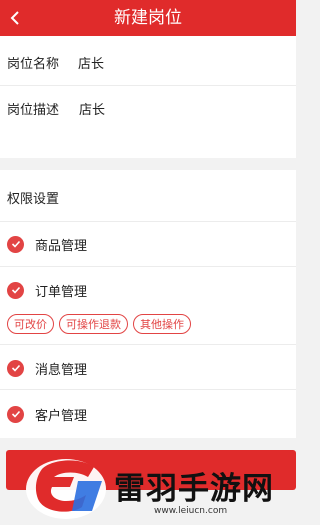 This screenshot has height=525, width=320. What do you see at coordinates (61, 416) in the screenshot?
I see `permission-label: 客户管理` at bounding box center [61, 416].